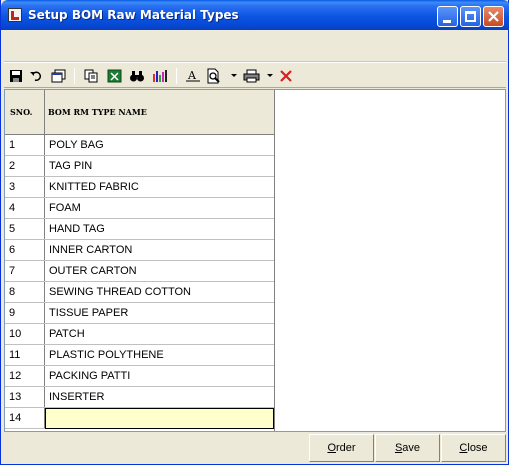  What do you see at coordinates (114, 75) in the screenshot?
I see `excel-icon` at bounding box center [114, 75].